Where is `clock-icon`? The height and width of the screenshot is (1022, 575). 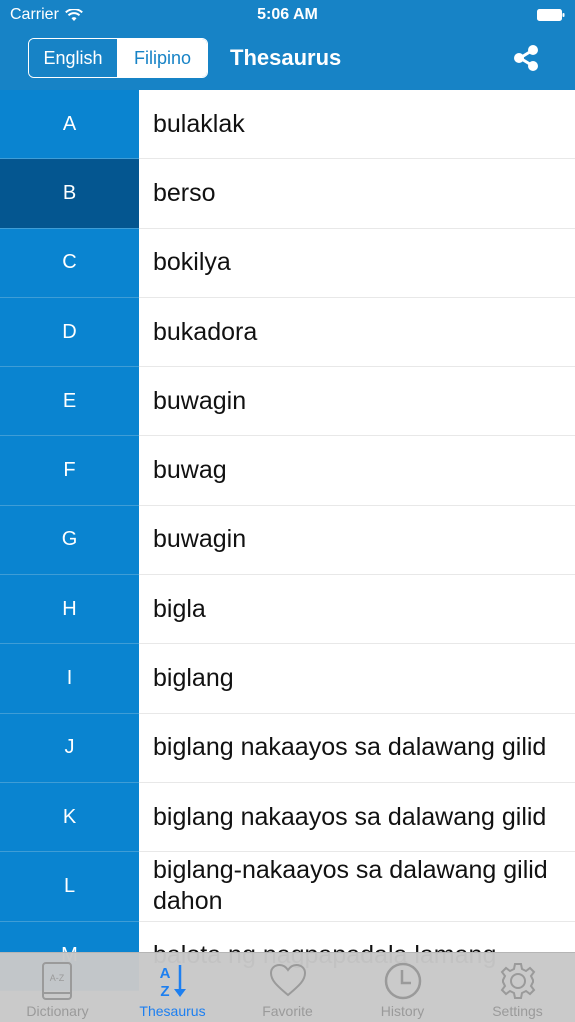
clock-icon is located at coordinates (402, 981).